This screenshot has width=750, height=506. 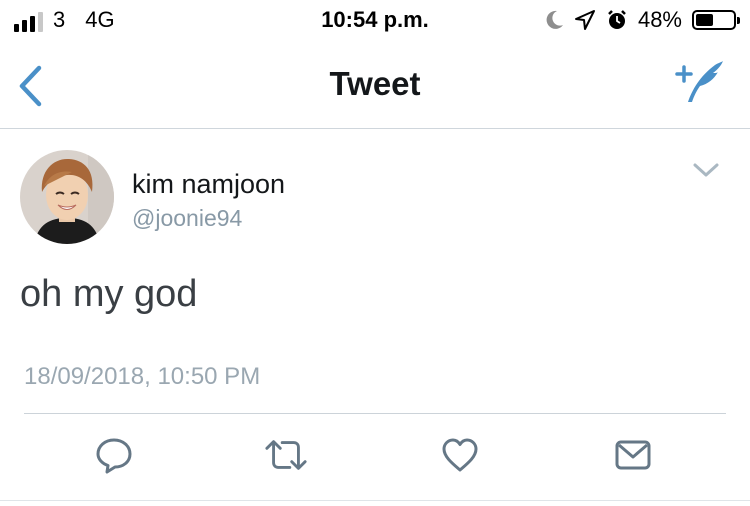 What do you see at coordinates (142, 376) in the screenshot?
I see `tweet-timestamp: 18/09/2018, 10:50 PM` at bounding box center [142, 376].